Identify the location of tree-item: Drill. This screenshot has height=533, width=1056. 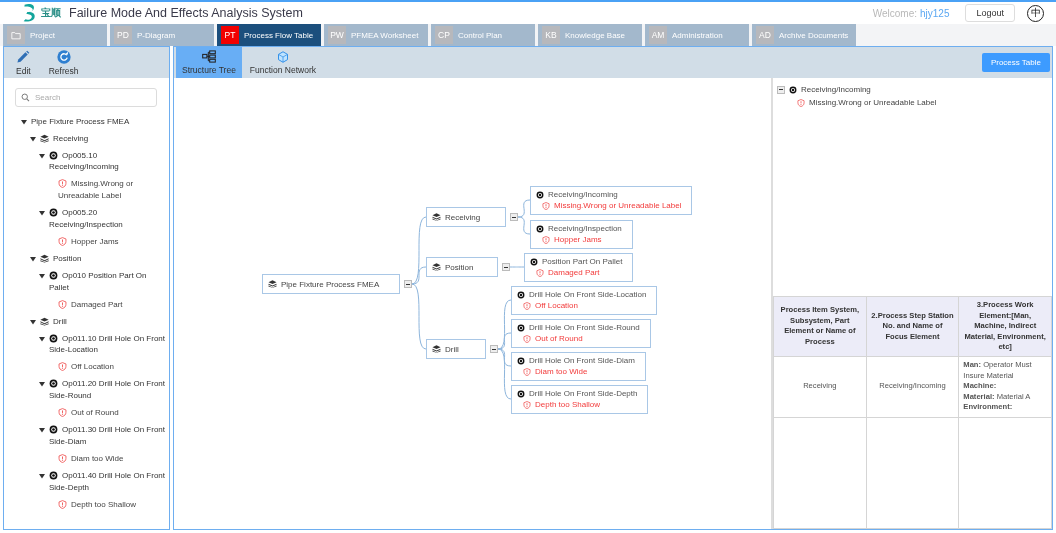
(102, 321).